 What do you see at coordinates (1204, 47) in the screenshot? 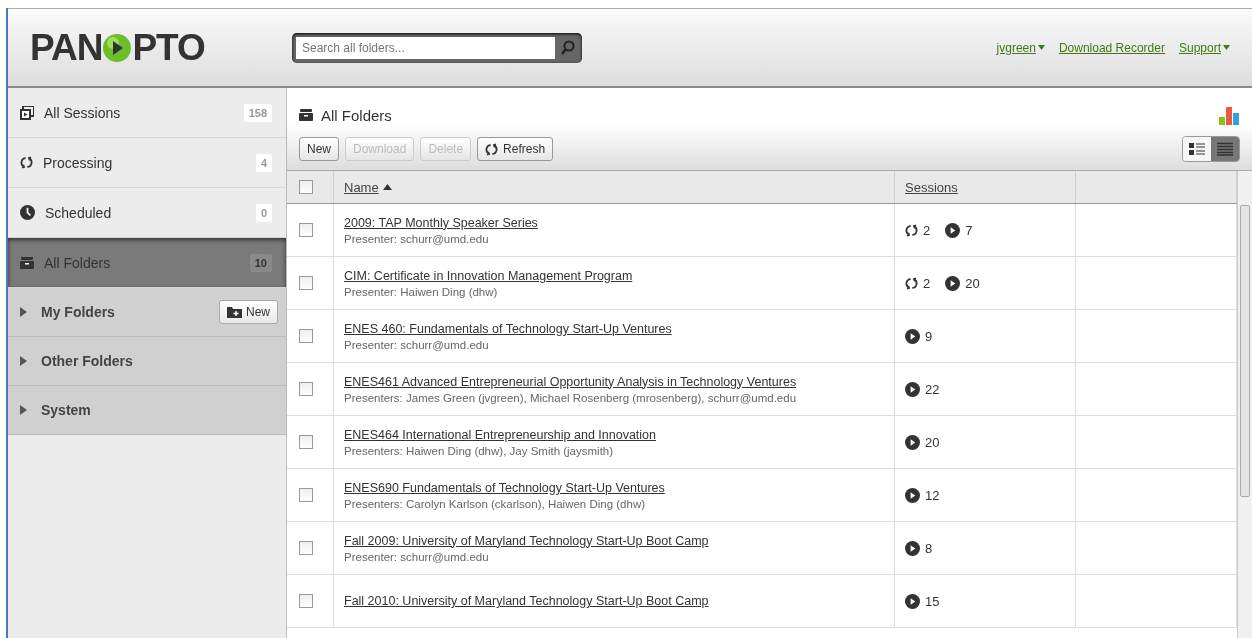
I see `header-link: Support` at bounding box center [1204, 47].